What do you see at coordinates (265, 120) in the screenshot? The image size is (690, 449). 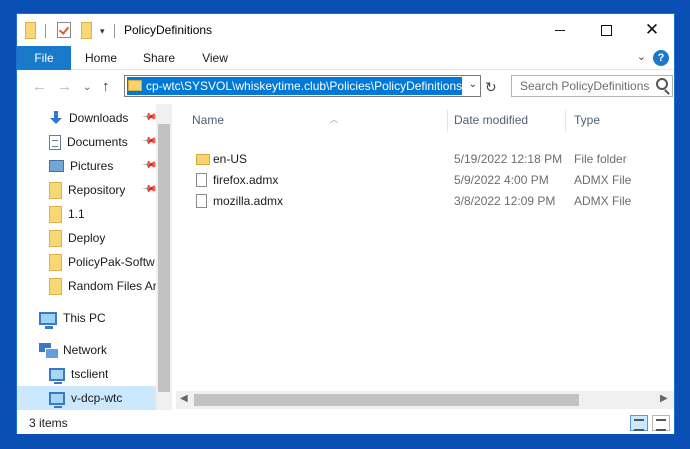 I see `column-header-name: Name ︿` at bounding box center [265, 120].